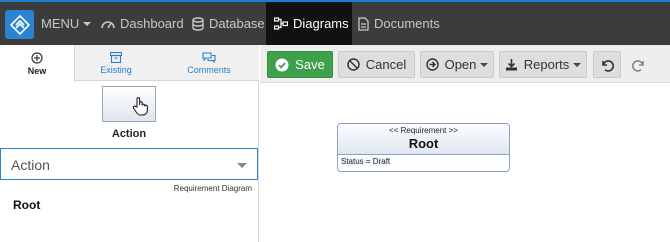 This screenshot has width=670, height=242. I want to click on tab-new: New, so click(37, 63).